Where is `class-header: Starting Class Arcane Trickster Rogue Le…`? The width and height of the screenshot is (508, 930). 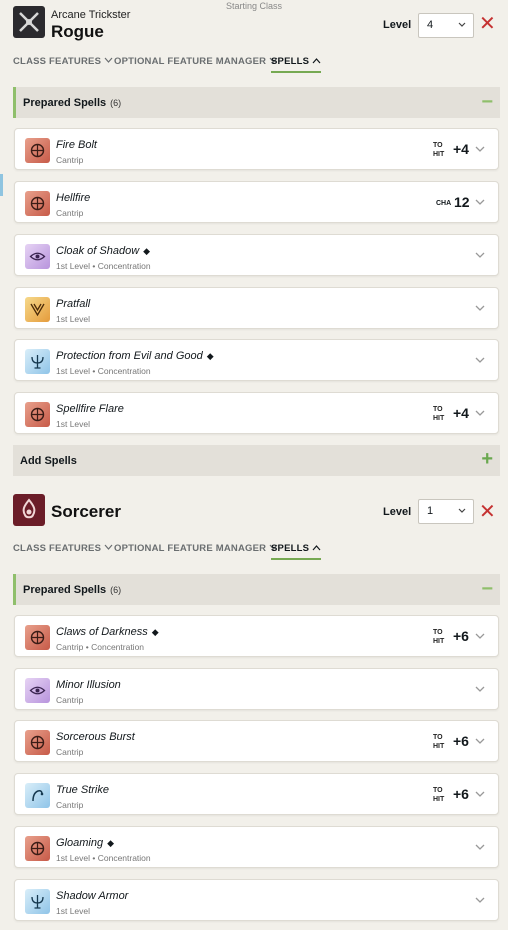
class-header: Starting Class Arcane Trickster Rogue Le… is located at coordinates (254, 24).